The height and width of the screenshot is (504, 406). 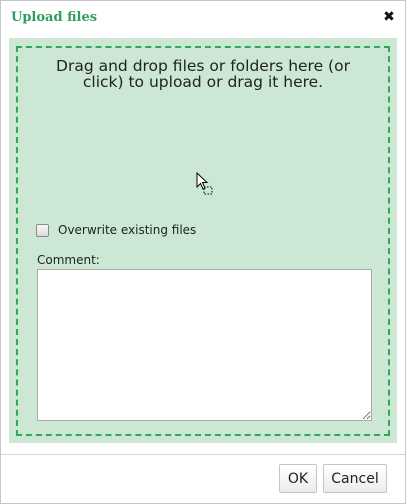 I want to click on copy-cursor-icon, so click(x=204, y=183).